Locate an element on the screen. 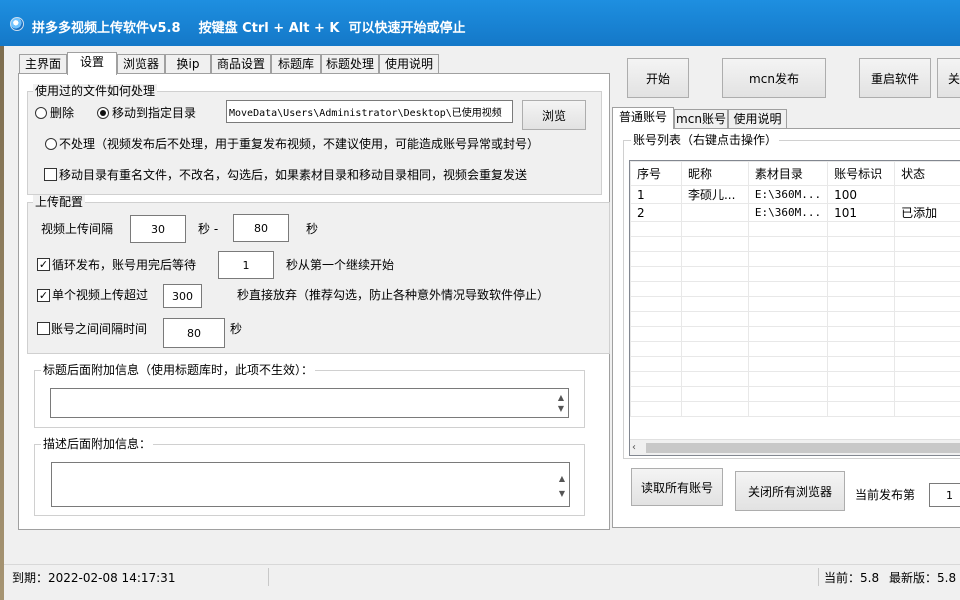 This screenshot has width=960, height=600. tab-product-settings: 商品设置 is located at coordinates (241, 64).